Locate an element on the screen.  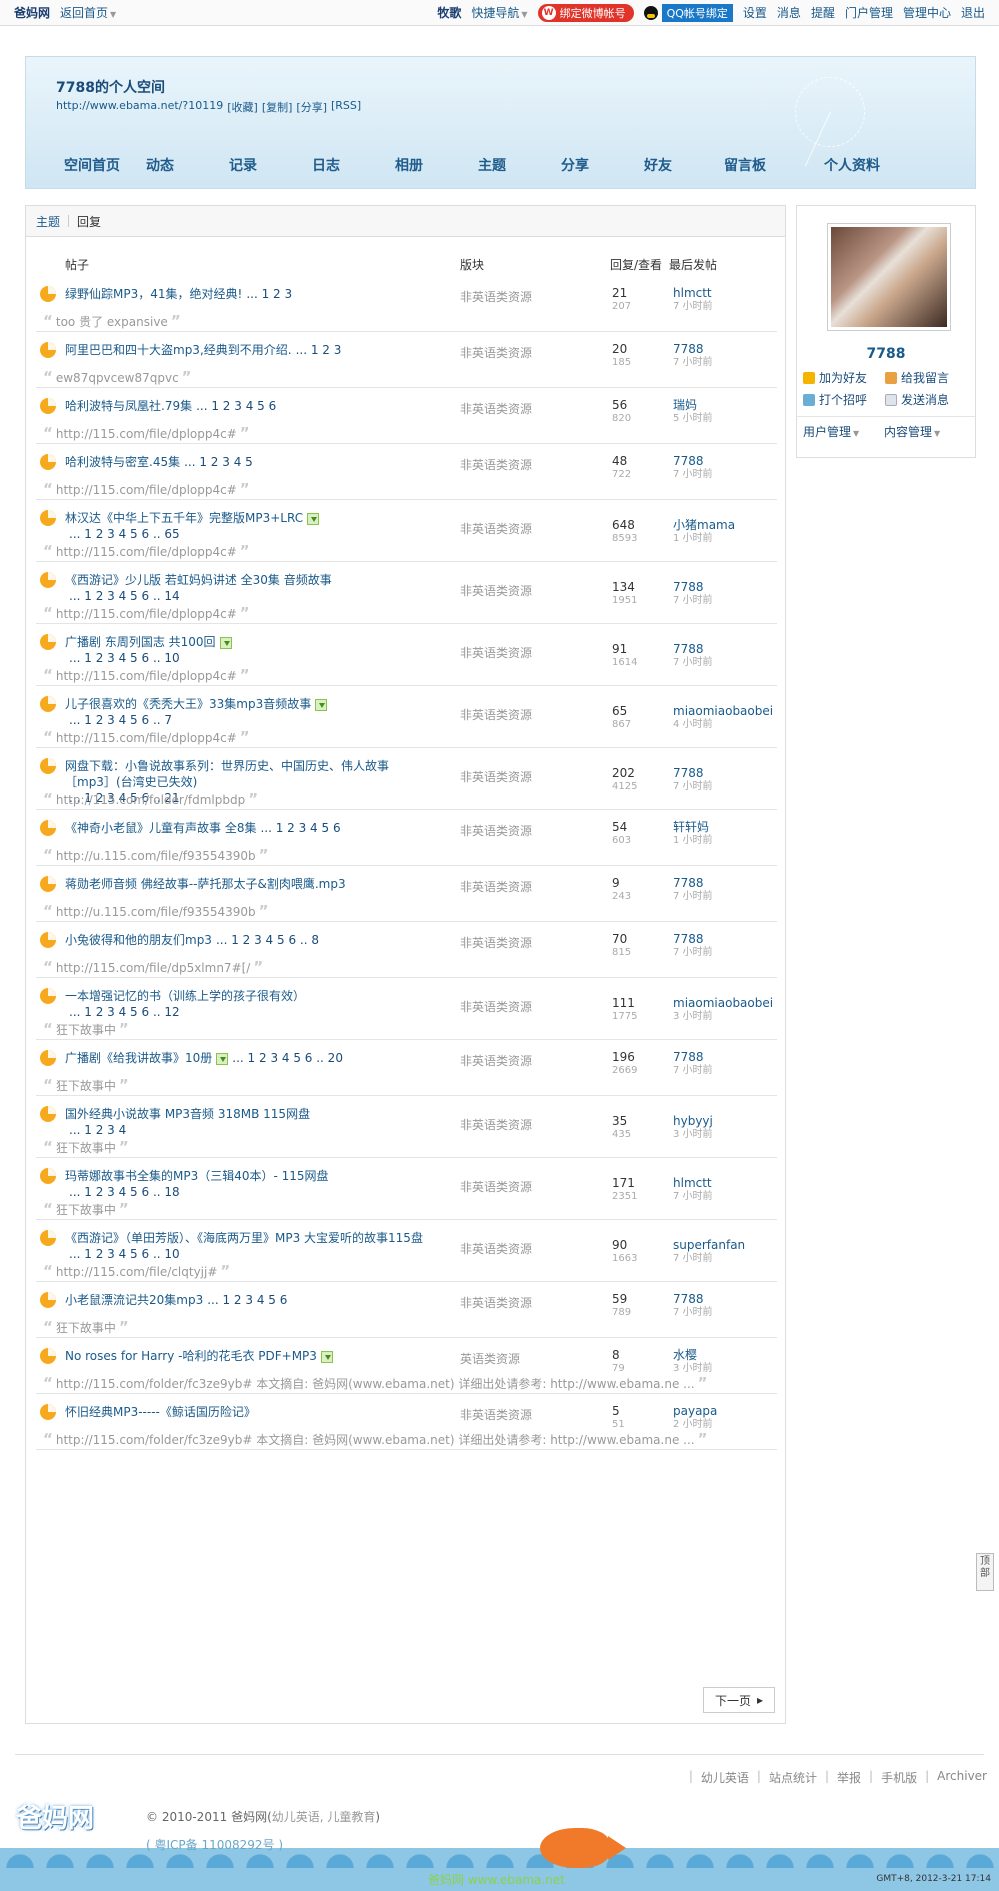
bind-qq-button: QQ帐号绑定 is located at coordinates (688, 12).